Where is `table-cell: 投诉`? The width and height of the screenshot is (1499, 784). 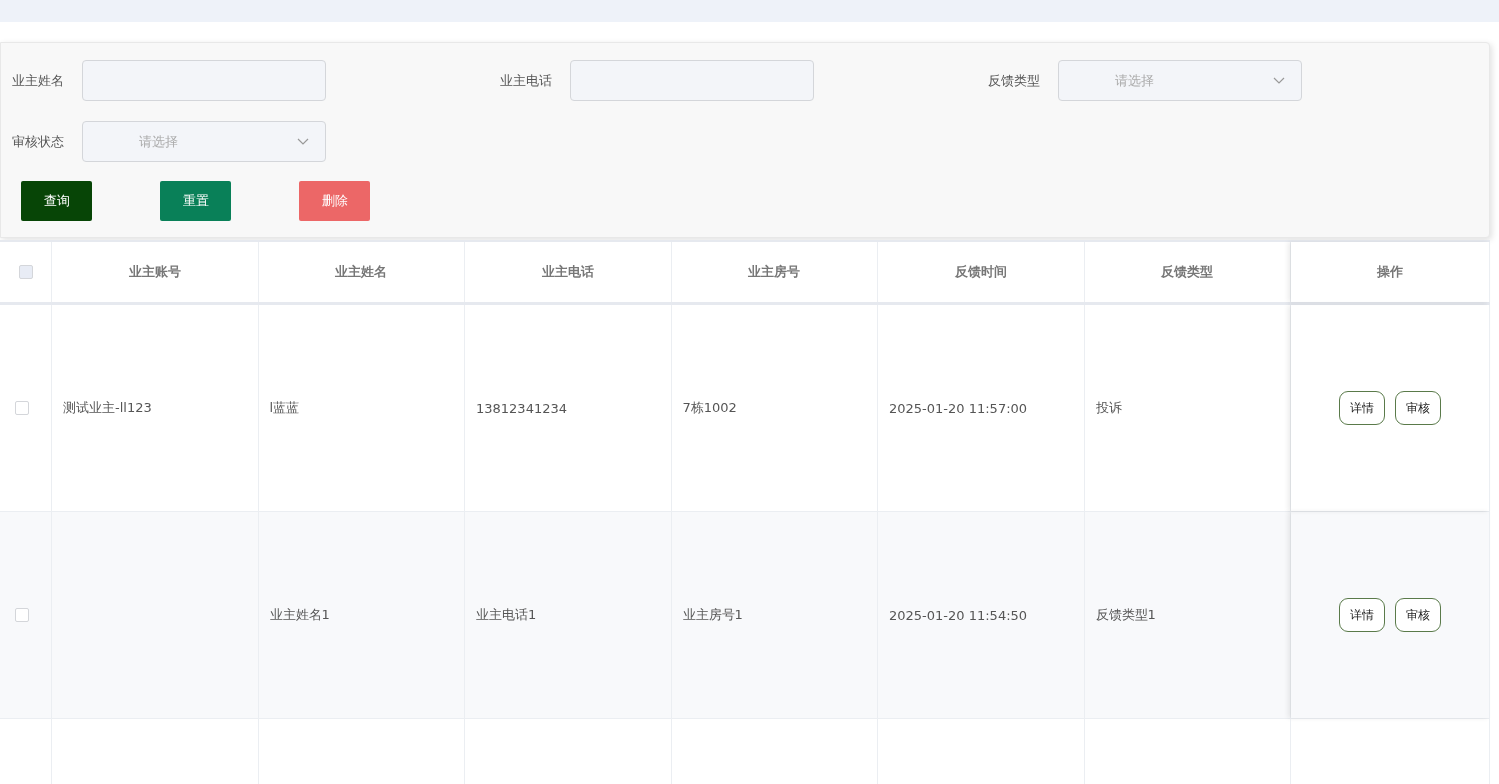
table-cell: 投诉 is located at coordinates (1108, 408).